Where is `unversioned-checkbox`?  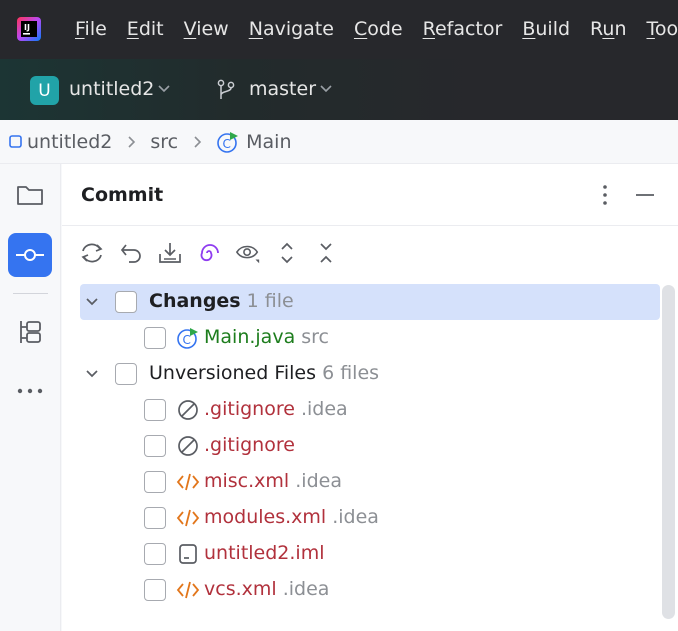 unversioned-checkbox is located at coordinates (126, 374).